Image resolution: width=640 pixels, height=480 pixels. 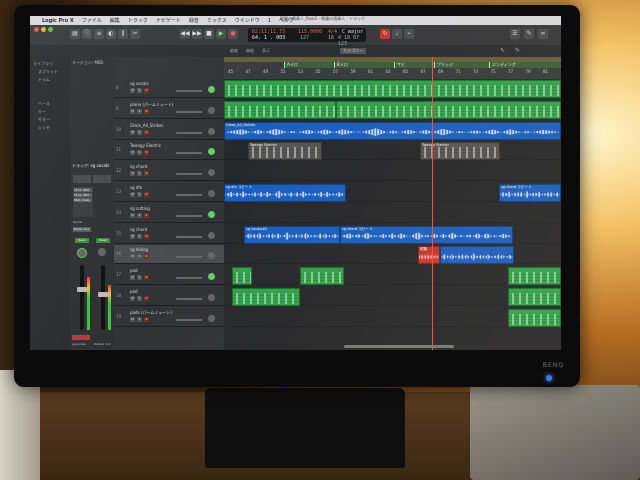 What do you see at coordinates (221, 34) in the screenshot?
I see `play-icon: ▶` at bounding box center [221, 34].